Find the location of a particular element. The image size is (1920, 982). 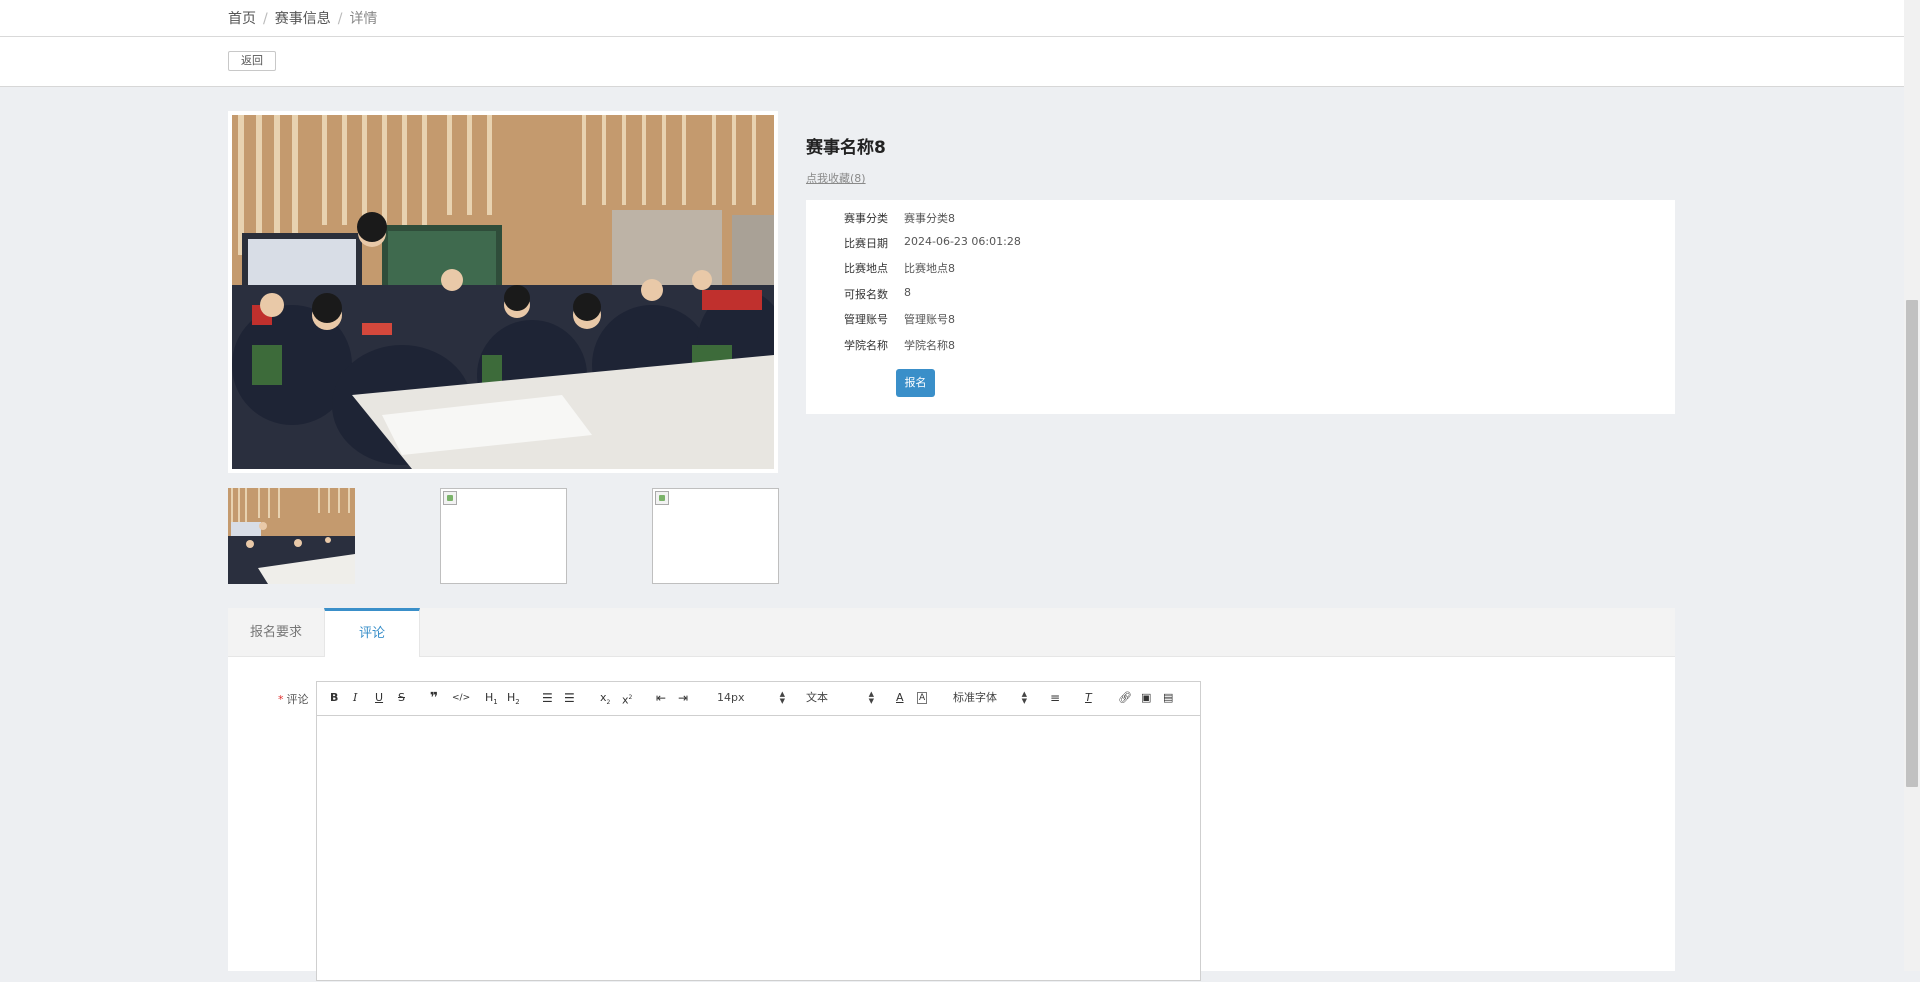

font-family-value: 标准字体 is located at coordinates (975, 697).